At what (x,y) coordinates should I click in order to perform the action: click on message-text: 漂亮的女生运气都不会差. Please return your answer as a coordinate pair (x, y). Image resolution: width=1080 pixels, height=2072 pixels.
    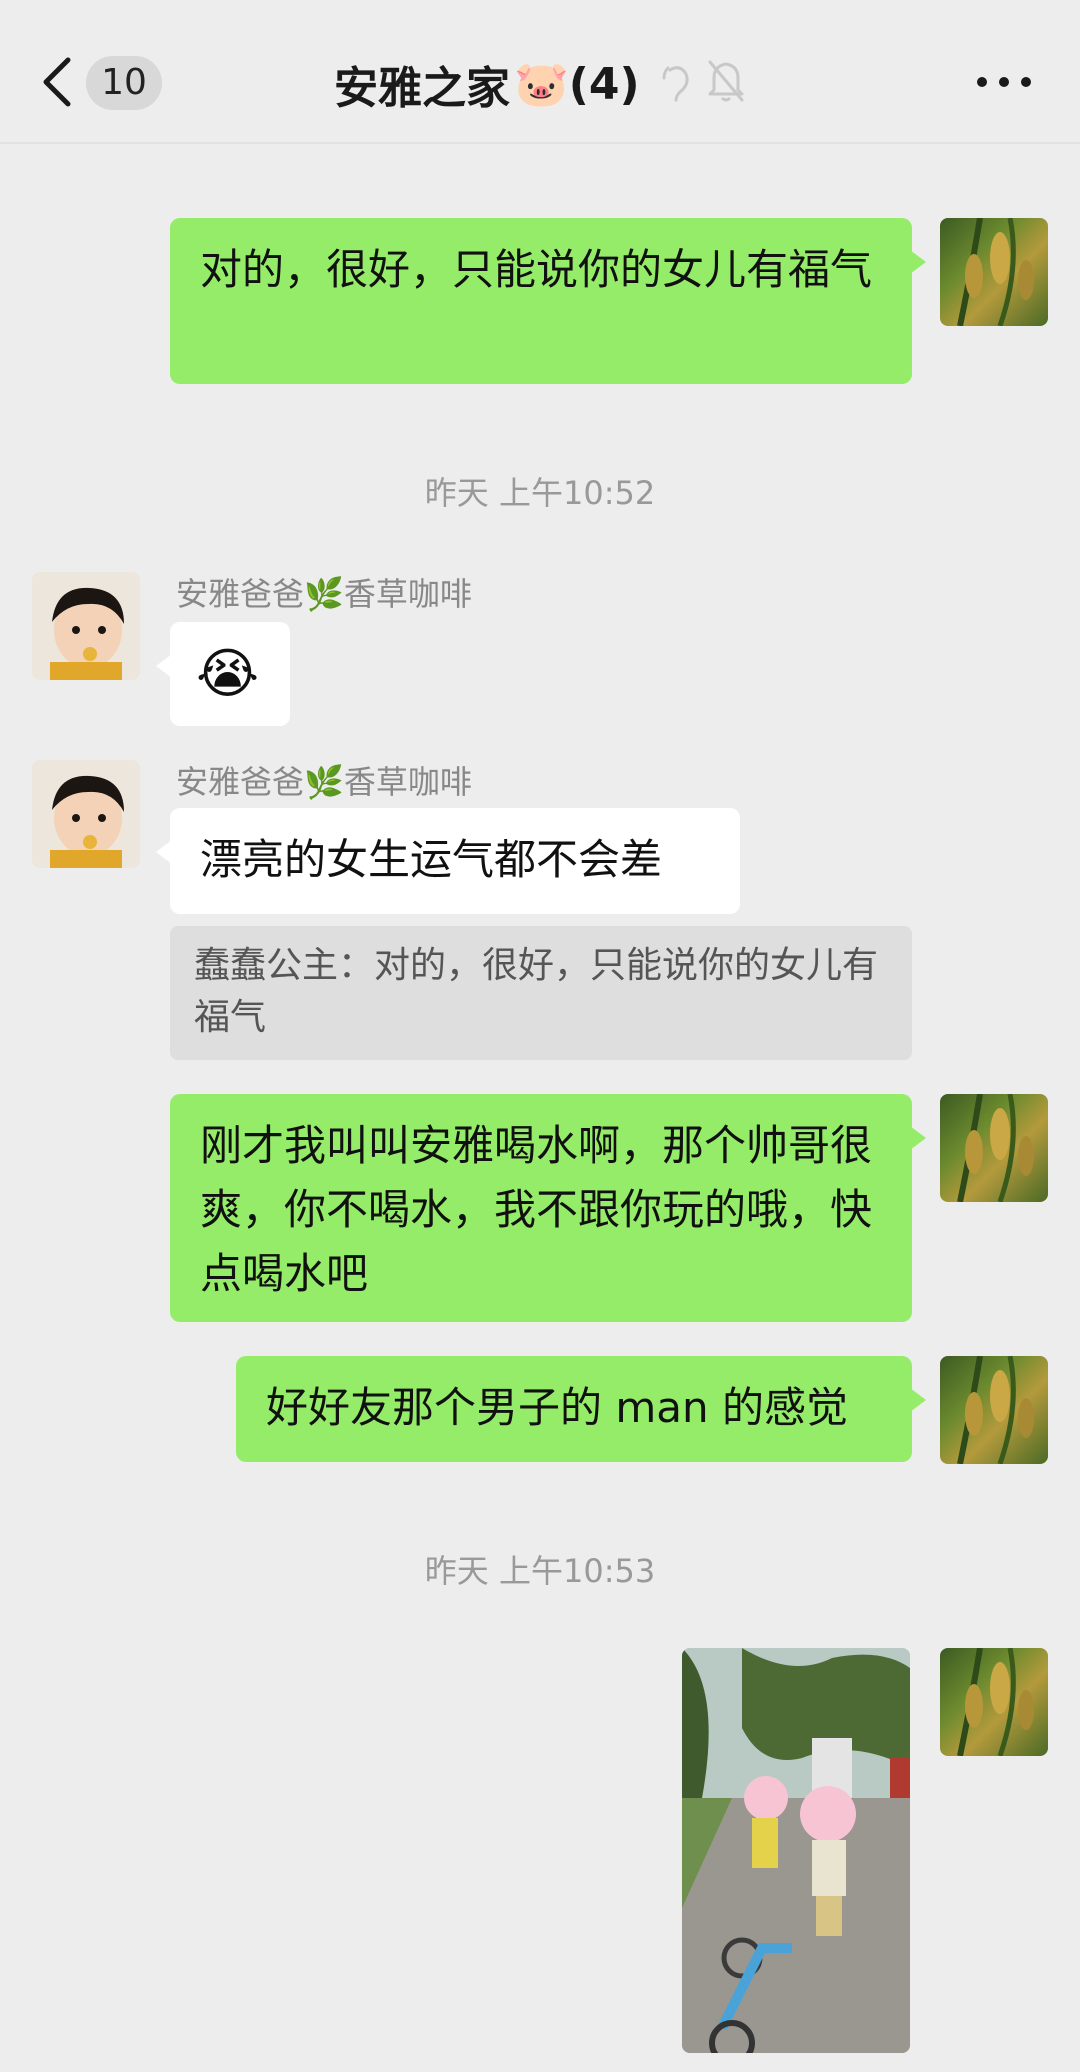
    Looking at the image, I should click on (431, 859).